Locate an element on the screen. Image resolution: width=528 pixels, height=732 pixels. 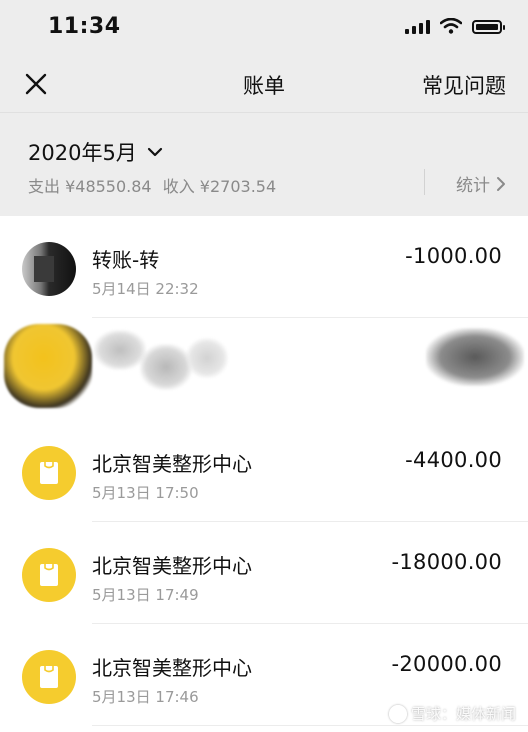
watermark: 雪球：媒体新闻 is located at coordinates (452, 713).